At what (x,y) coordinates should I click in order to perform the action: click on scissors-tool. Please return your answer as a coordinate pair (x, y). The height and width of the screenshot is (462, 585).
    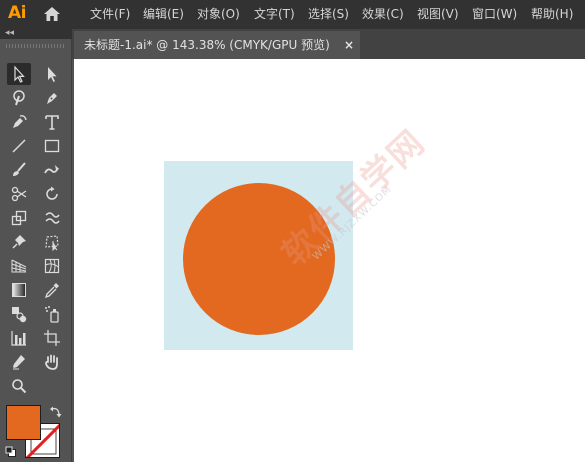
    Looking at the image, I should click on (19, 194).